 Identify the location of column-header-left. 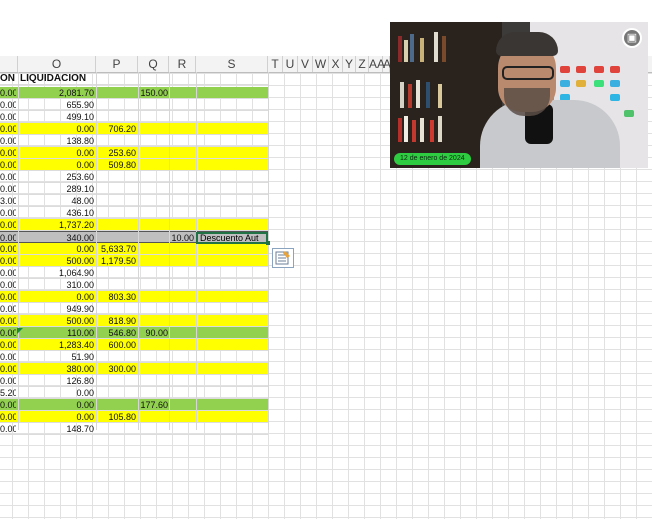
(9, 64).